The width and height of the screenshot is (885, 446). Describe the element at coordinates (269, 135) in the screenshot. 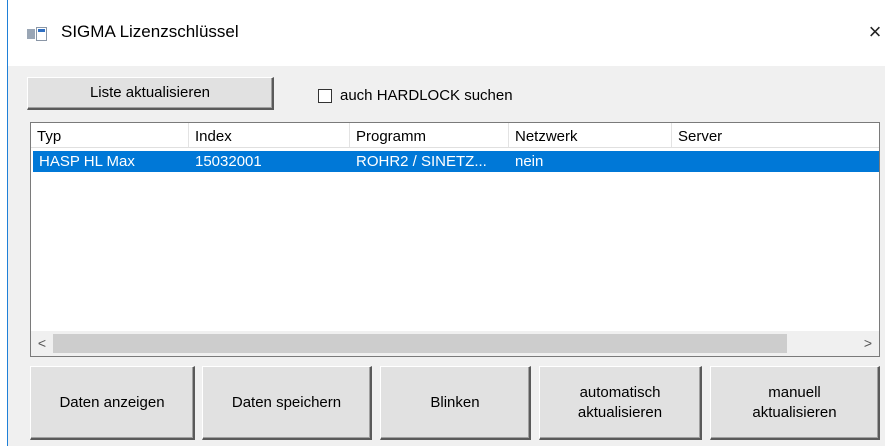

I see `column-header-index: Index` at that location.